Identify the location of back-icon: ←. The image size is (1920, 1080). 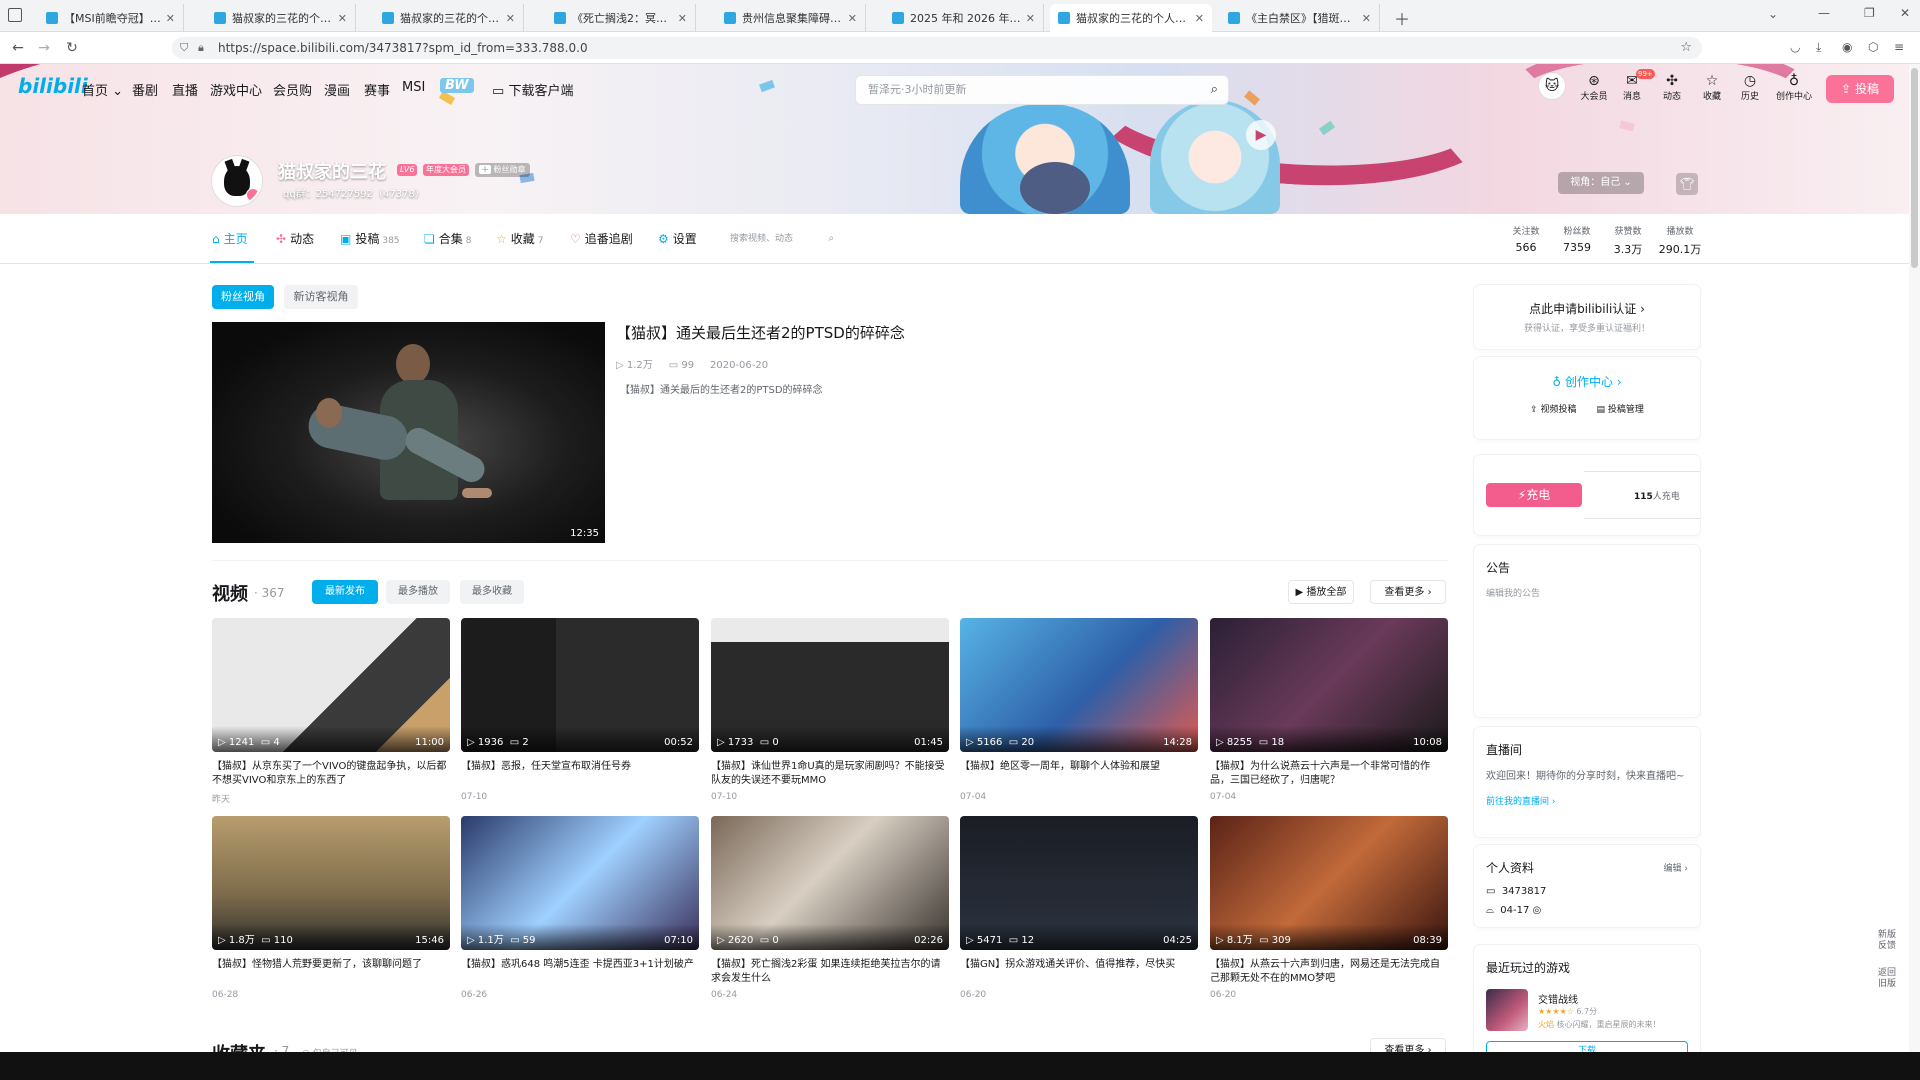
(18, 48).